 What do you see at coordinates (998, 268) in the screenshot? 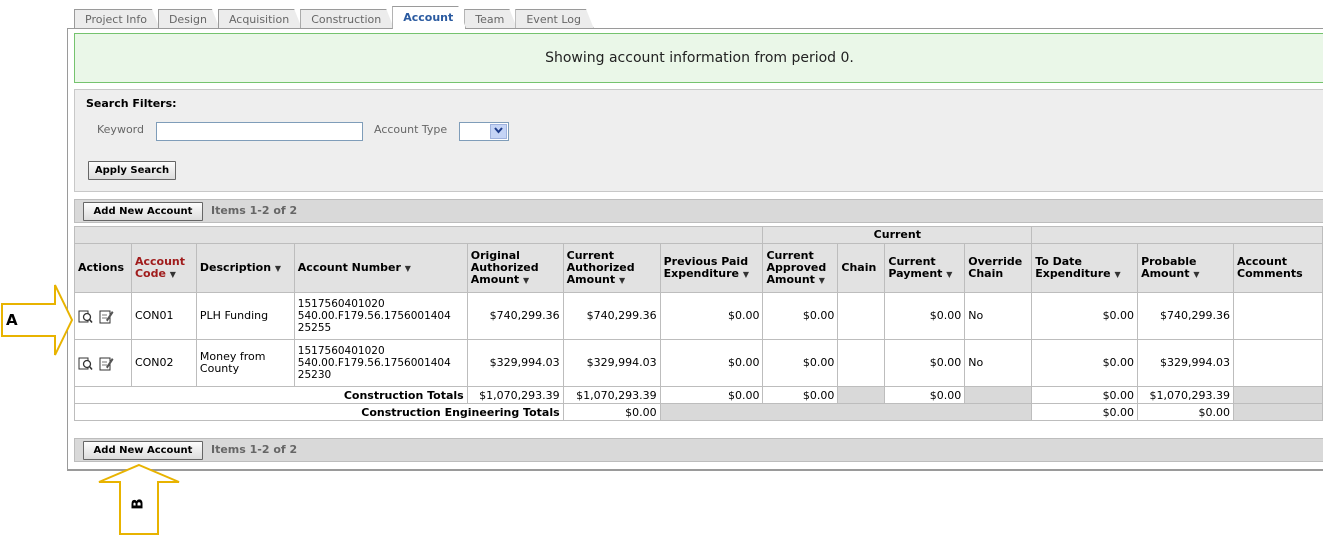
I see `col-override-chain: Override Chain` at bounding box center [998, 268].